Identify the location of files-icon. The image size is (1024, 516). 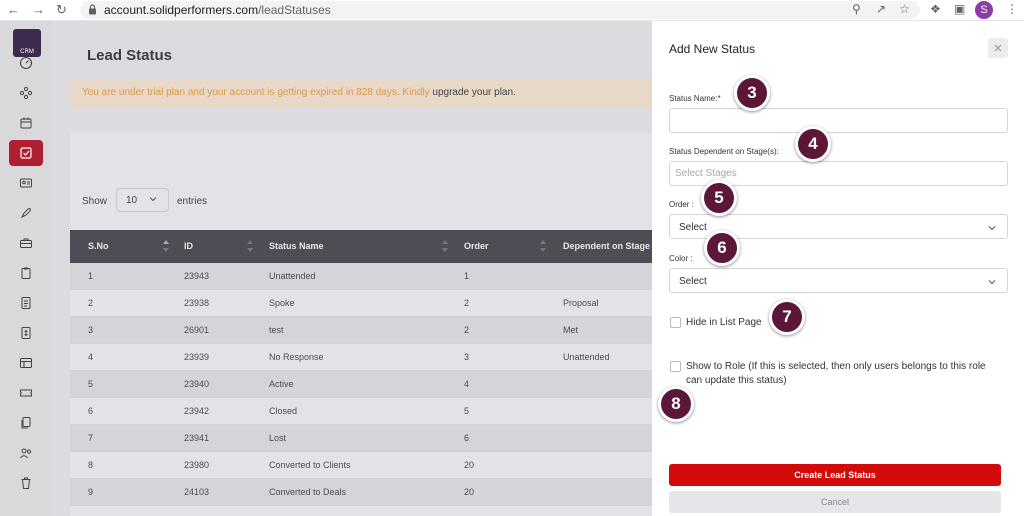
(26, 423).